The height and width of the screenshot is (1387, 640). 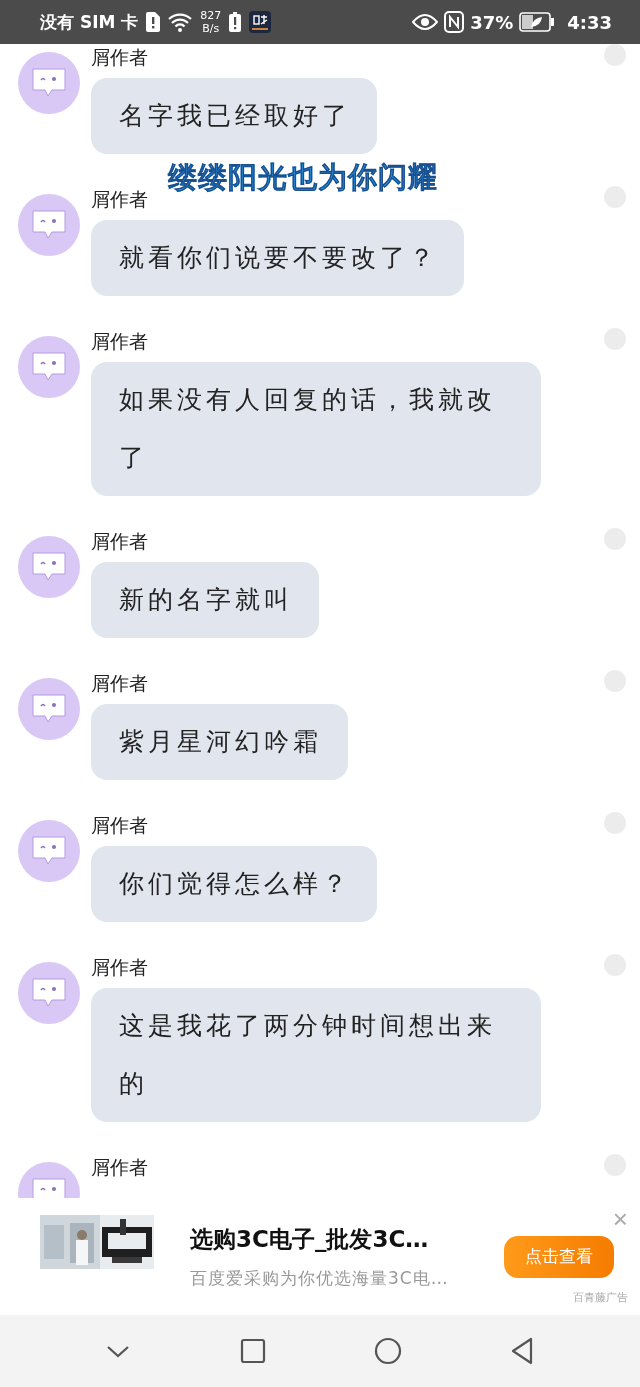 I want to click on home-icon, so click(x=387, y=1351).